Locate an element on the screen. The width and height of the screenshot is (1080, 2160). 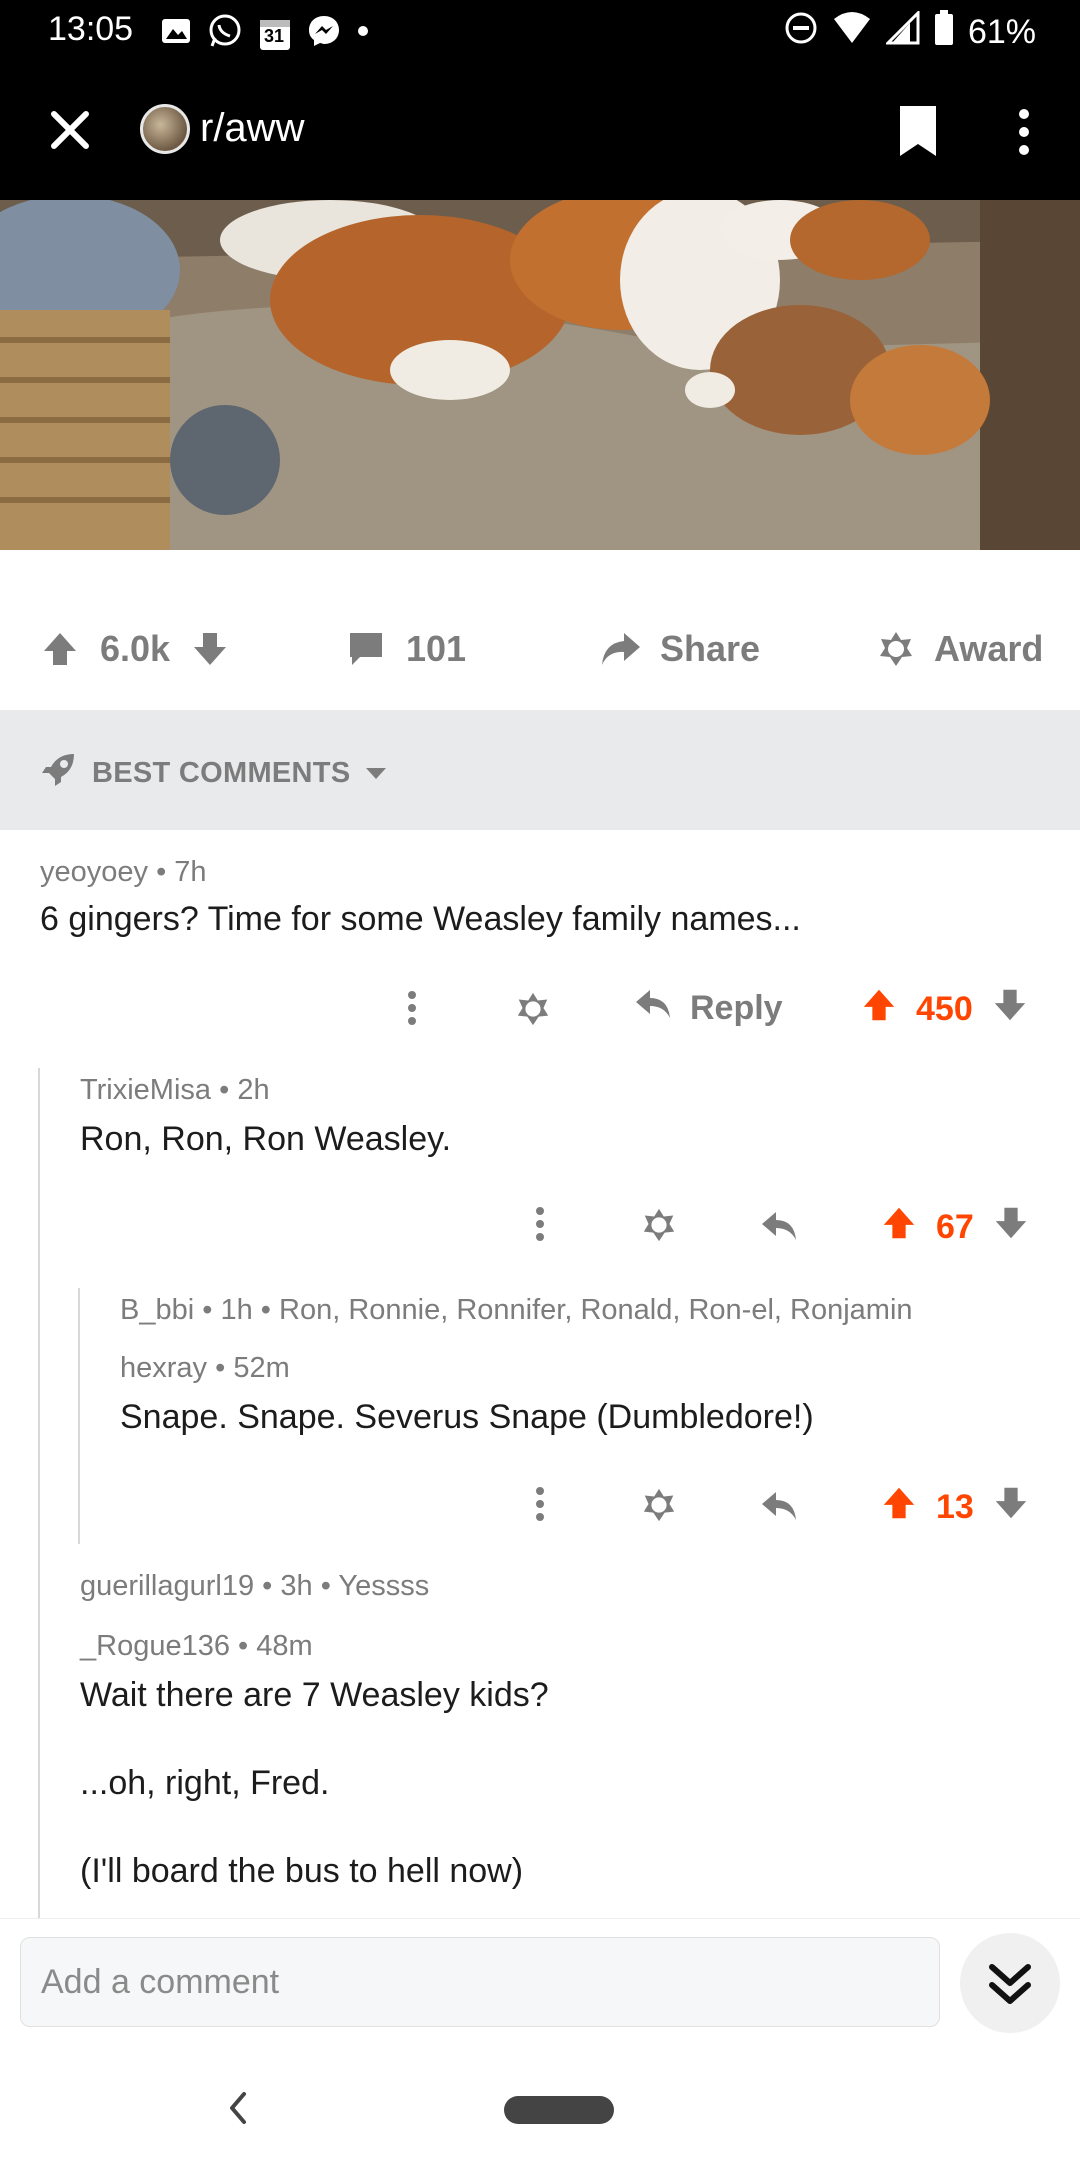
next-comment-button is located at coordinates (1010, 1983).